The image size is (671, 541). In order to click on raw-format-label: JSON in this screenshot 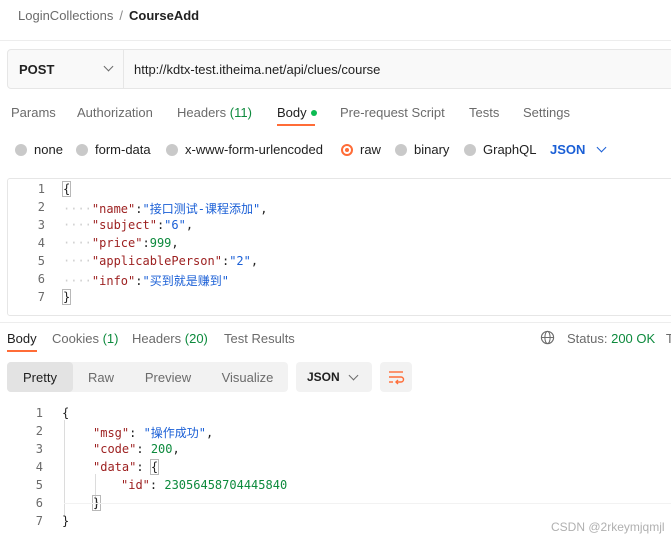, I will do `click(568, 149)`.